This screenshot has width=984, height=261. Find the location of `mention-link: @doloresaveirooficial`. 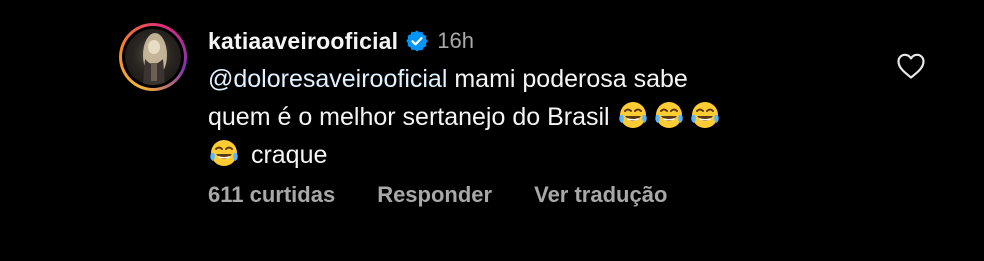

mention-link: @doloresaveirooficial is located at coordinates (327, 79).